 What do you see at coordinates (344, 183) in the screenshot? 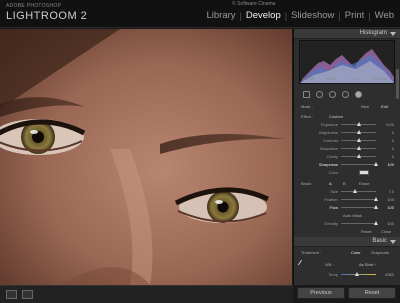
I see `brush-b-button: B` at bounding box center [344, 183].